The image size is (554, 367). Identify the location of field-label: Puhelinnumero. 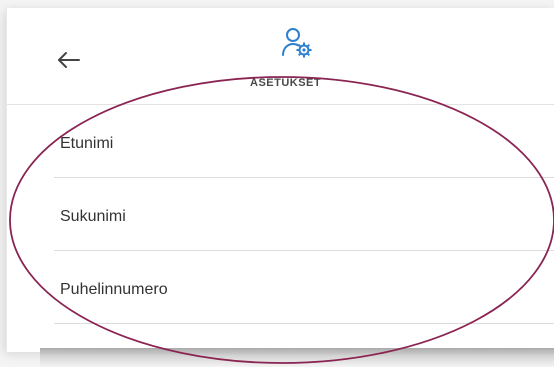
(114, 289).